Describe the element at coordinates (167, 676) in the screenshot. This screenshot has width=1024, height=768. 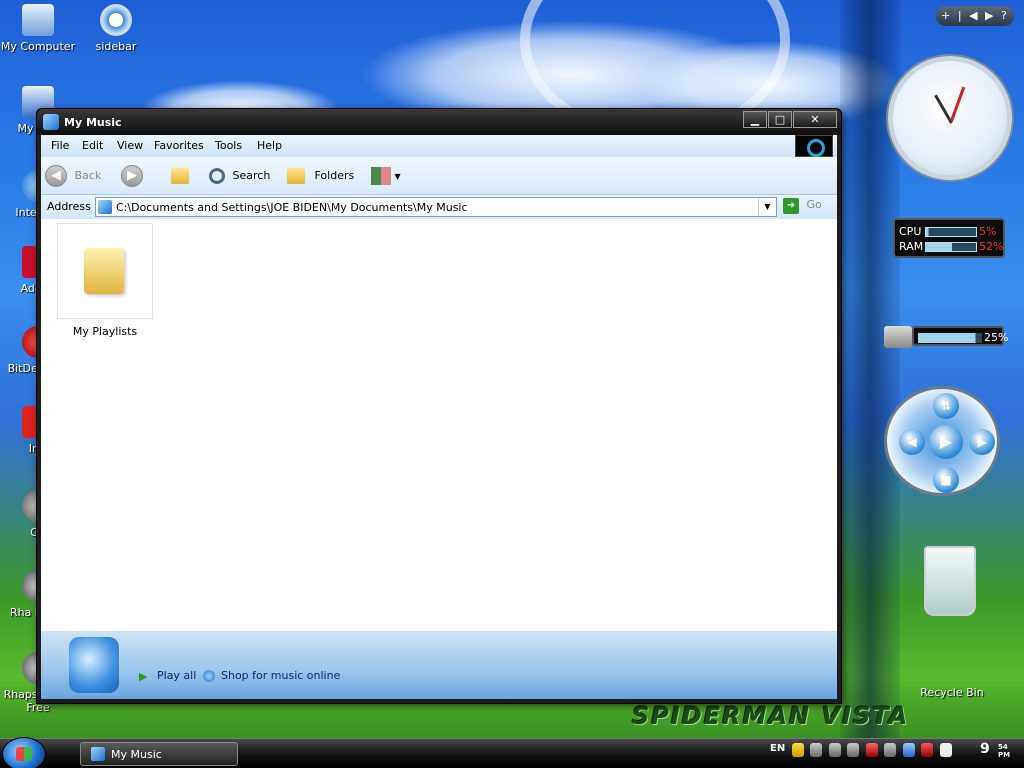
I see `play-all-link: ▶ Play all` at that location.